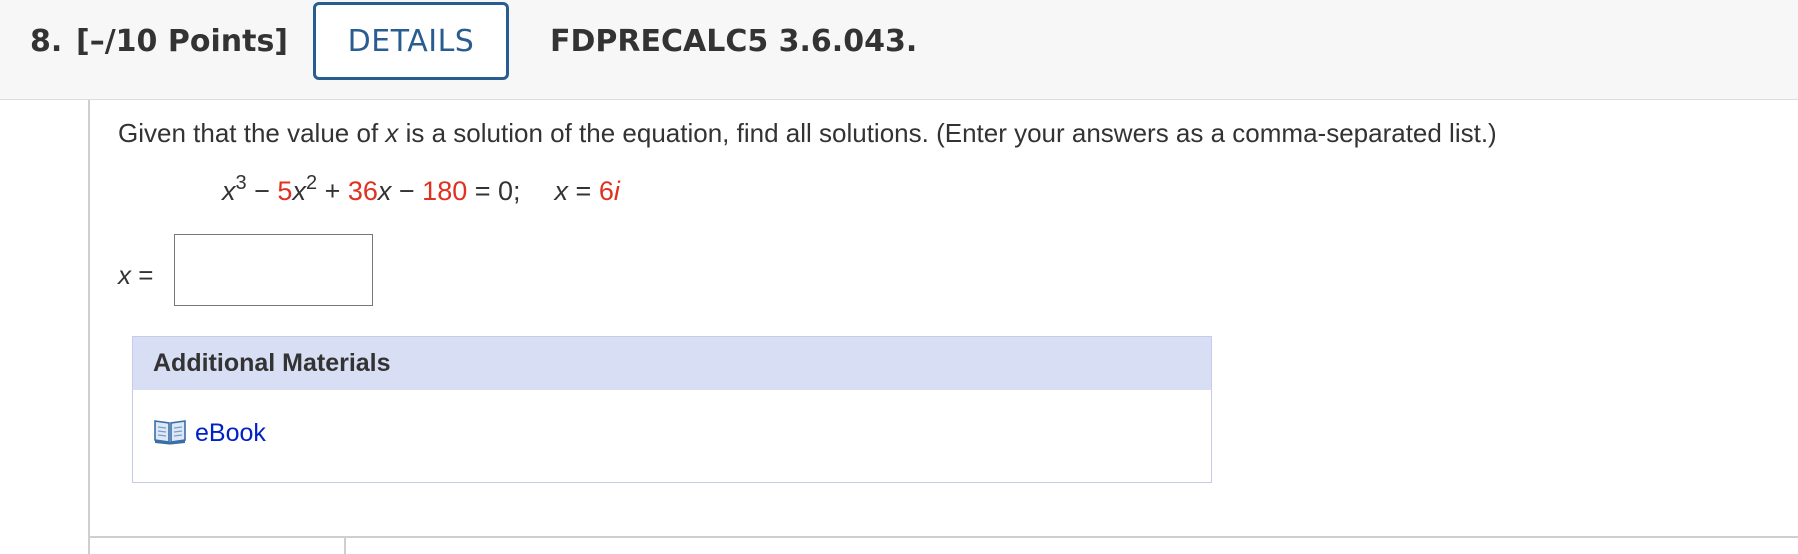 The image size is (1798, 554). I want to click on footer-divider-tick, so click(345, 545).